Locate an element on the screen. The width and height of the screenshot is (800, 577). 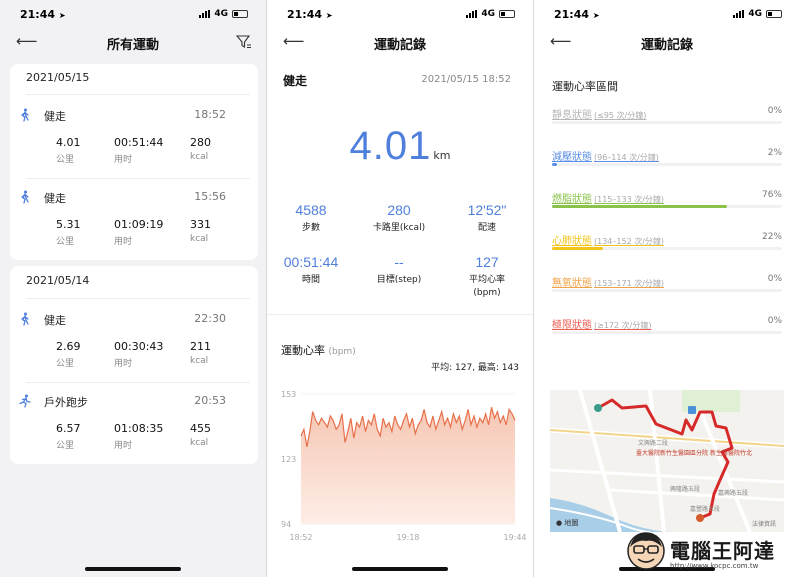
mascot-logo is located at coordinates (646, 551).